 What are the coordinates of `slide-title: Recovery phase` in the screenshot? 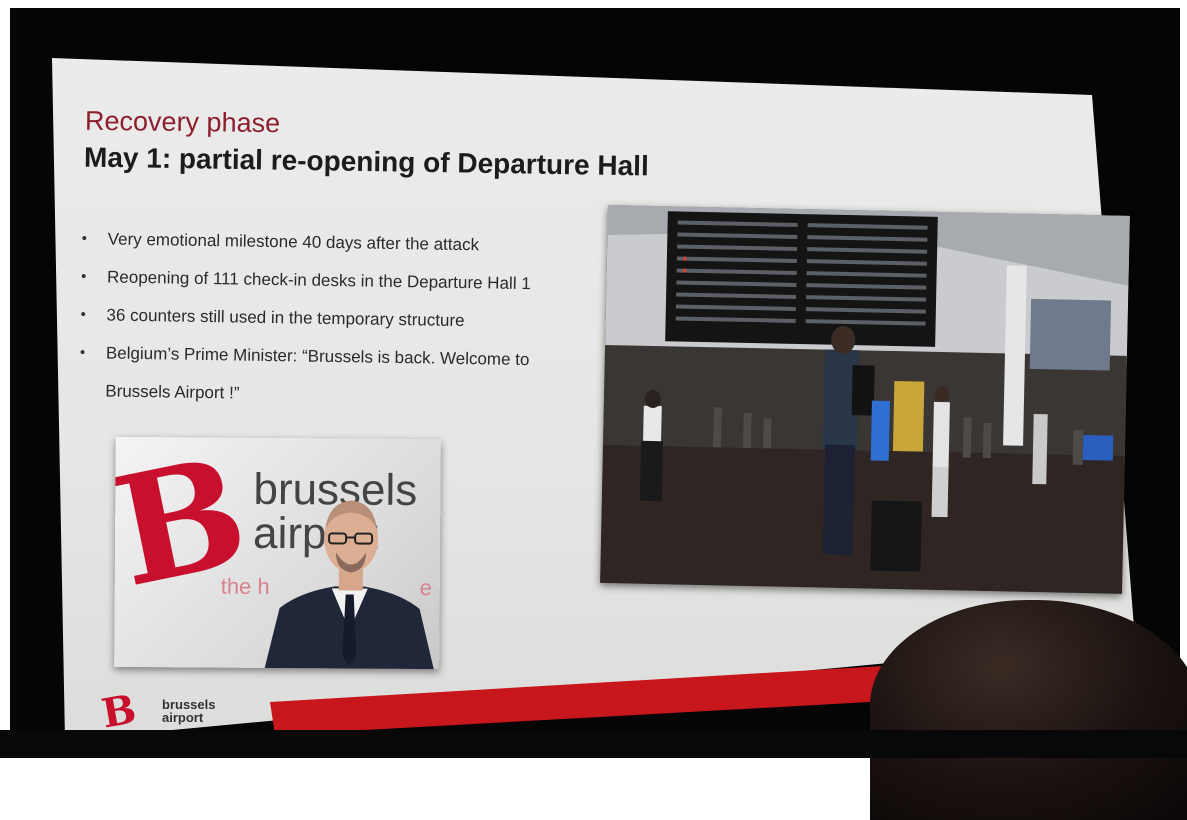 It's located at (182, 122).